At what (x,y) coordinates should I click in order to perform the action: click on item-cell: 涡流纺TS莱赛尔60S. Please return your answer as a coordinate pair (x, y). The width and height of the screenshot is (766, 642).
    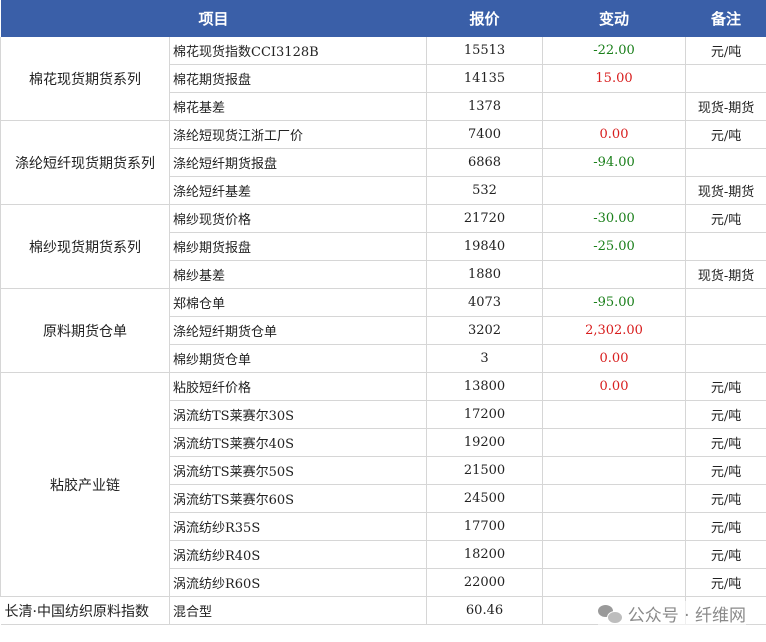
    Looking at the image, I should click on (298, 498).